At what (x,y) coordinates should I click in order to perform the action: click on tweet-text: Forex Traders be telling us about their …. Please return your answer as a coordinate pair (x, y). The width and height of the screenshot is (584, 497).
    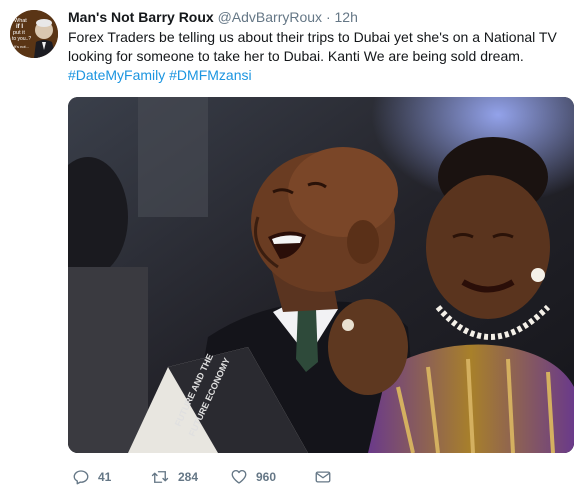
    Looking at the image, I should click on (318, 56).